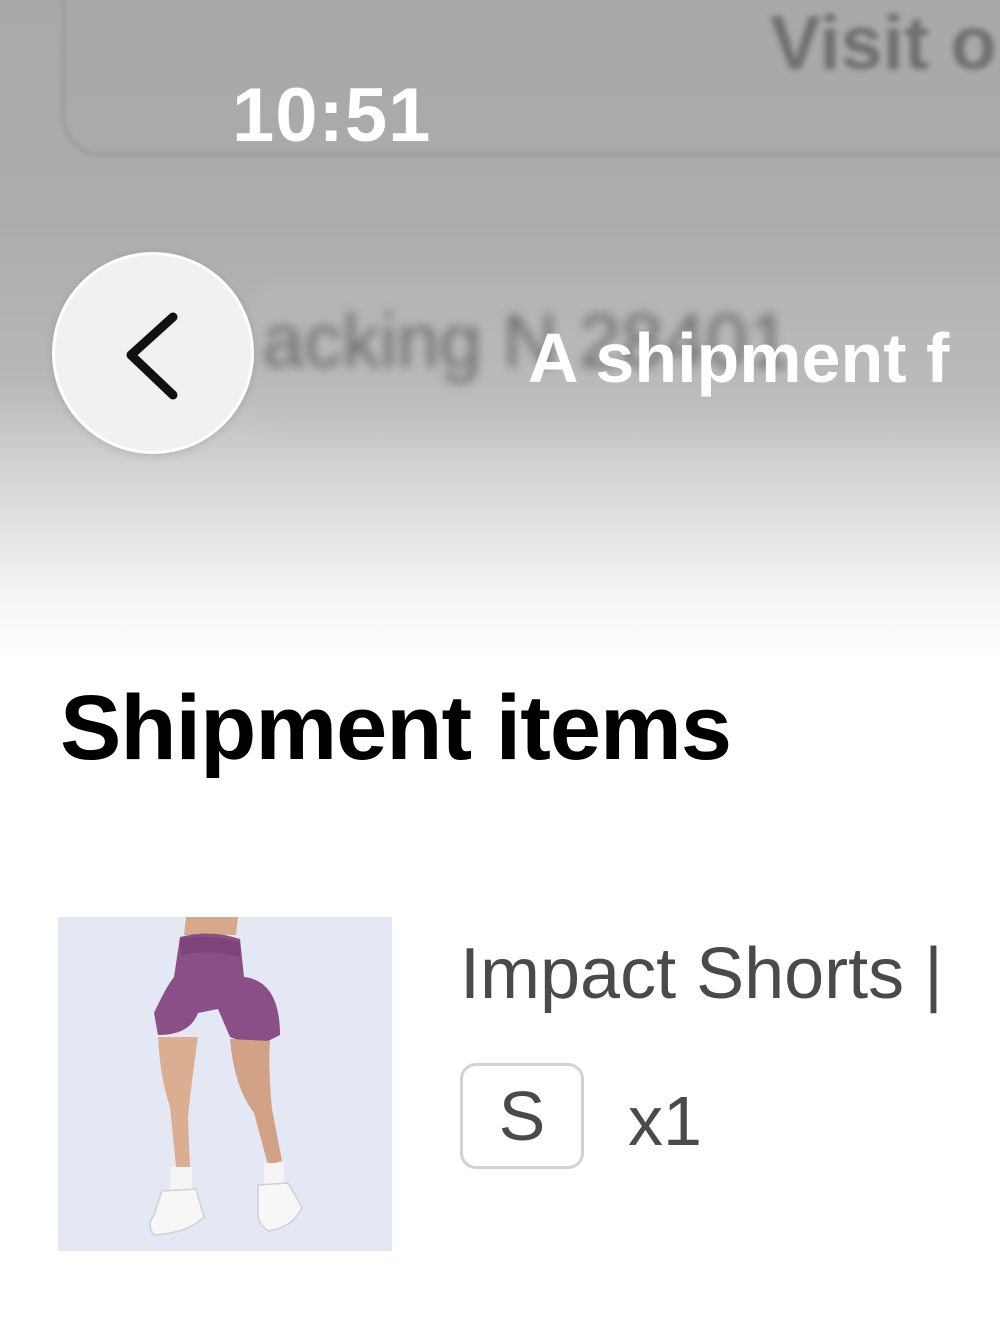 The image size is (1000, 1333). I want to click on product-image, so click(225, 1084).